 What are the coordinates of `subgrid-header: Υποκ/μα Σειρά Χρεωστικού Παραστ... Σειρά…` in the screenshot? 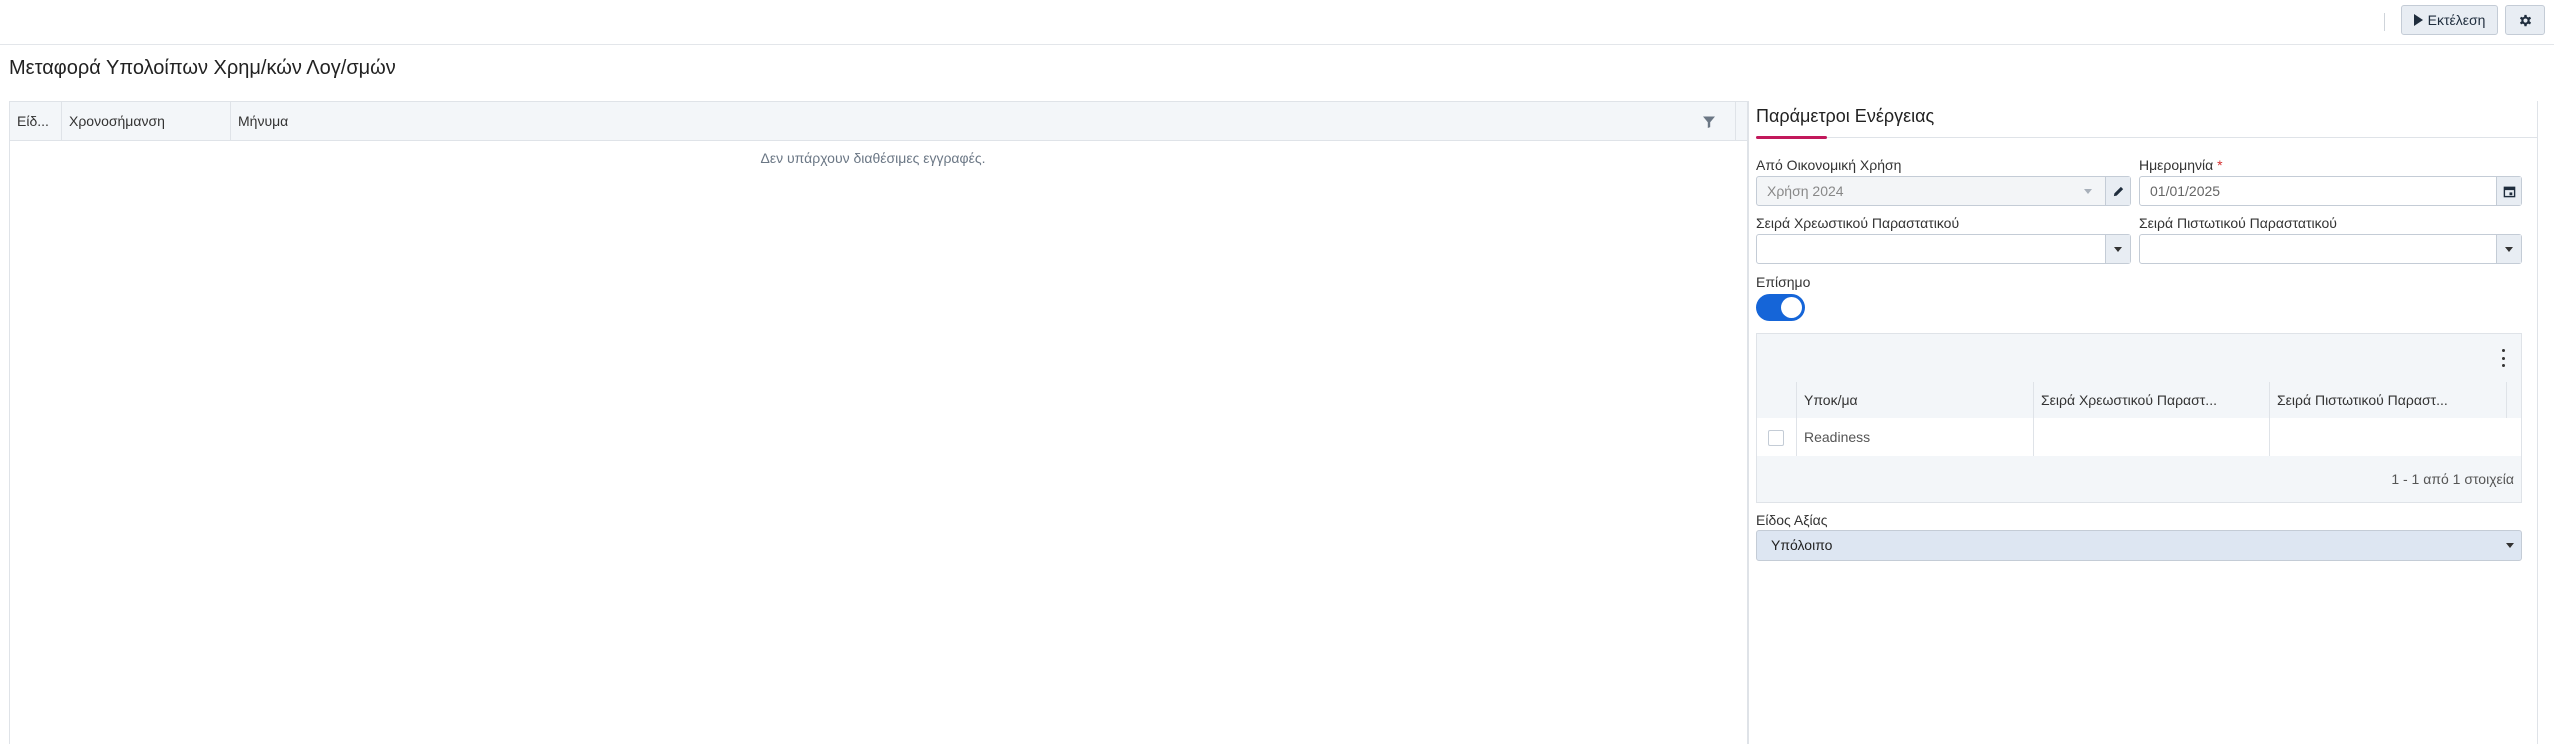 It's located at (2139, 400).